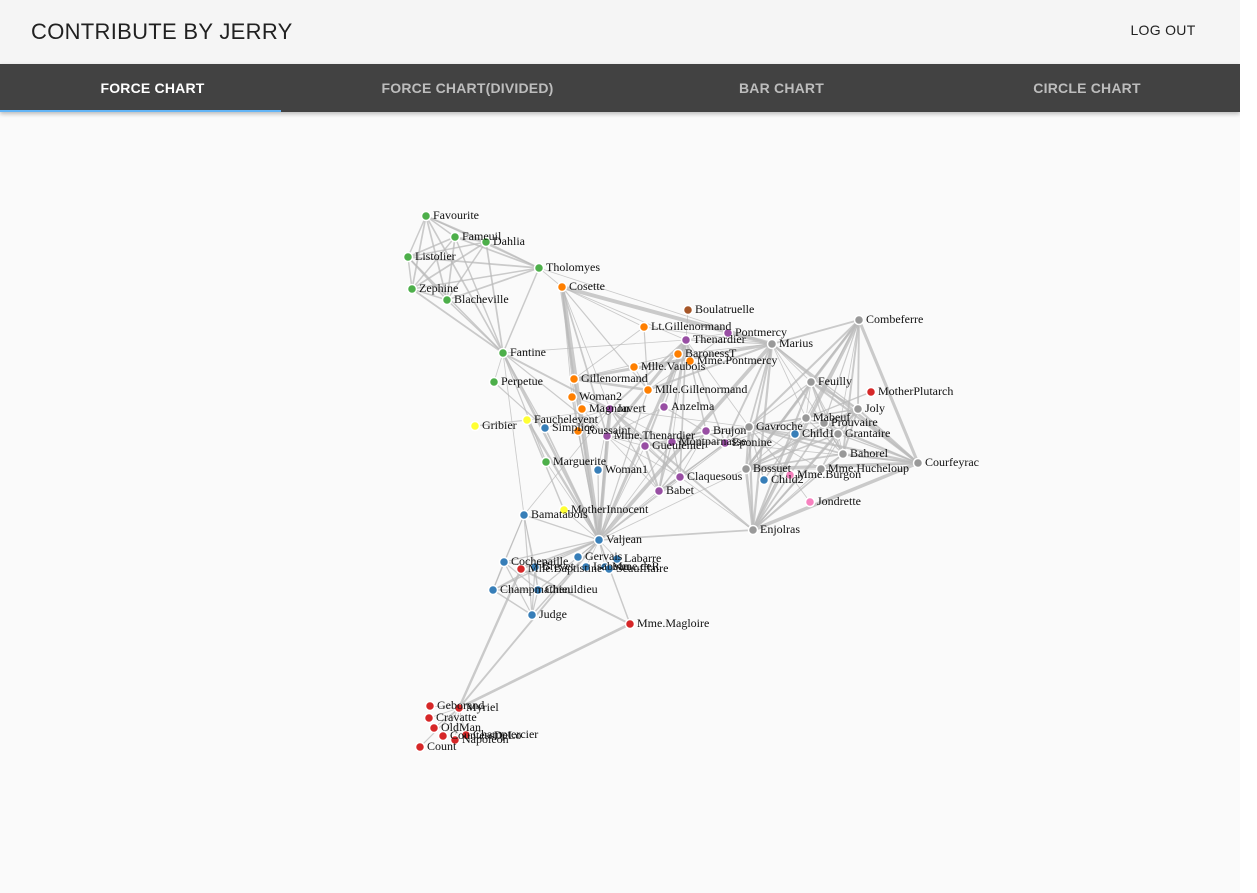 Image resolution: width=1257 pixels, height=893 pixels. What do you see at coordinates (835, 381) in the screenshot?
I see `node-label: Feuilly` at bounding box center [835, 381].